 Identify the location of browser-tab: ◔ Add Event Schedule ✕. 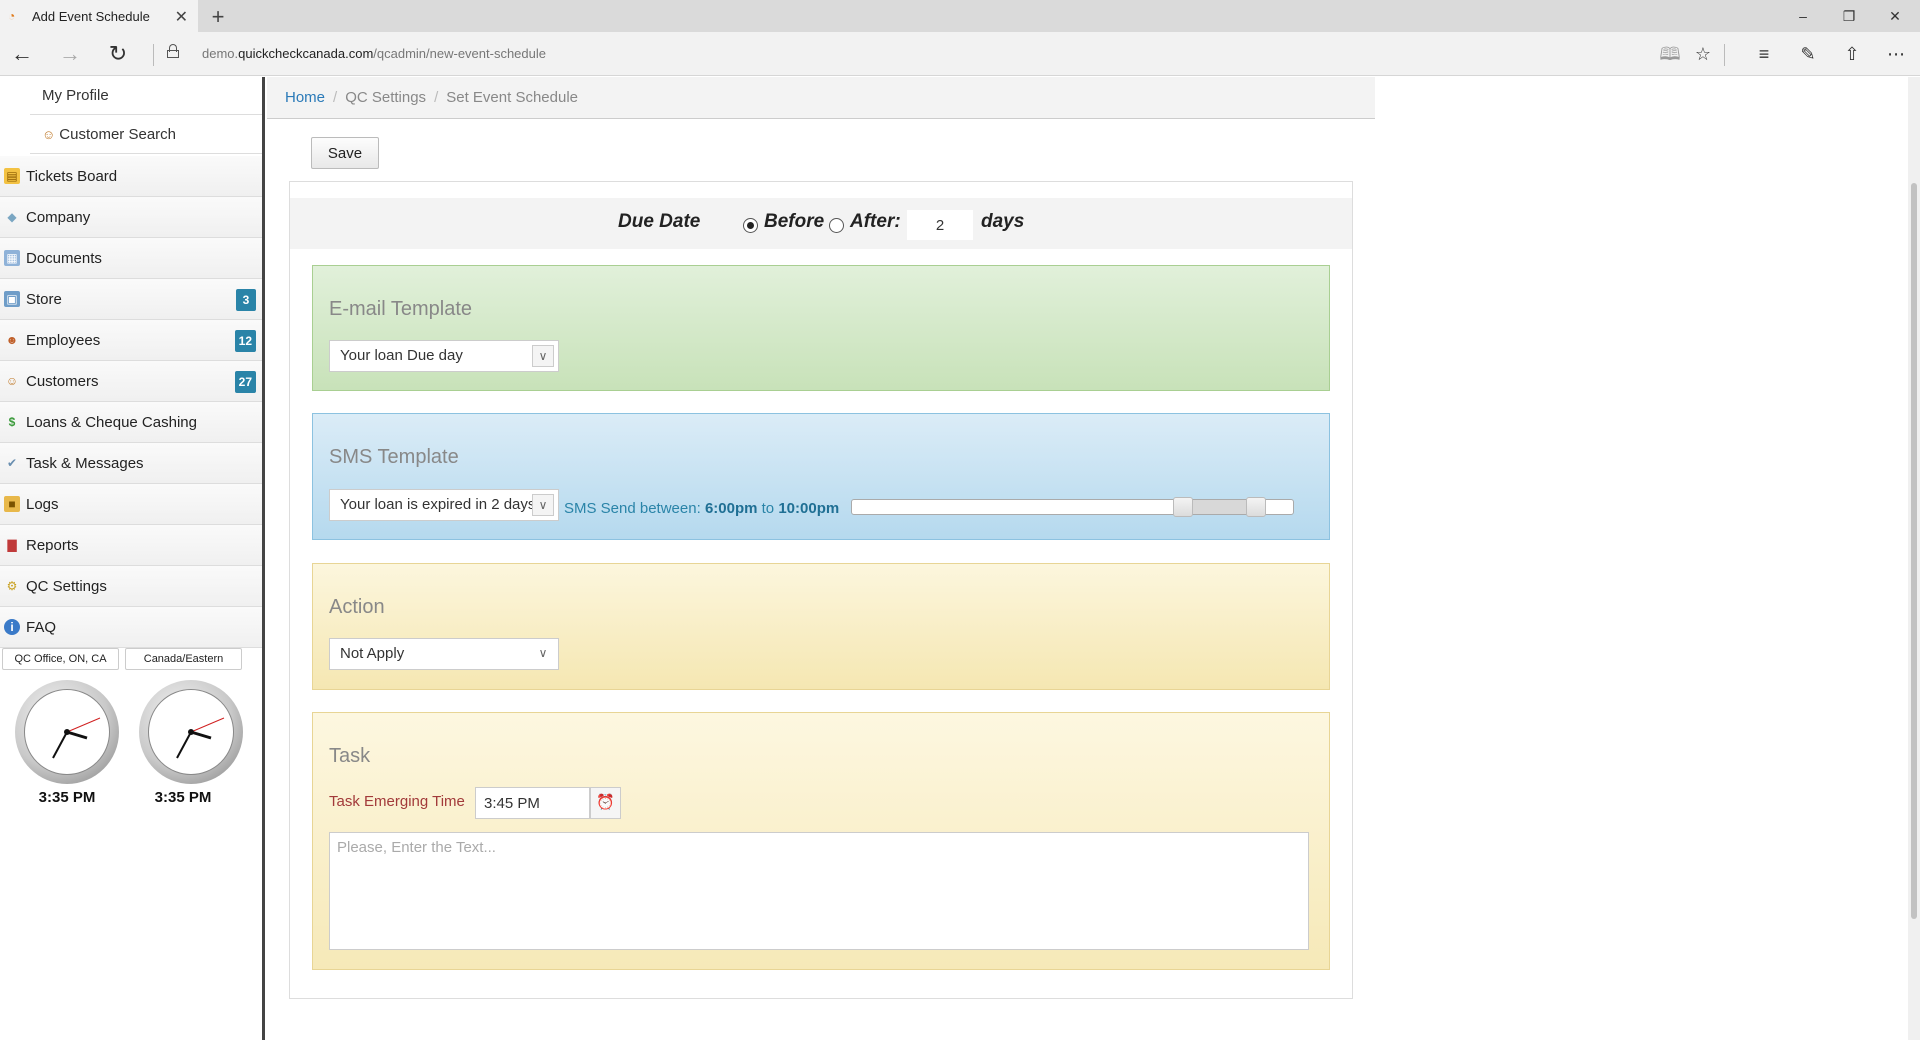
(99, 16).